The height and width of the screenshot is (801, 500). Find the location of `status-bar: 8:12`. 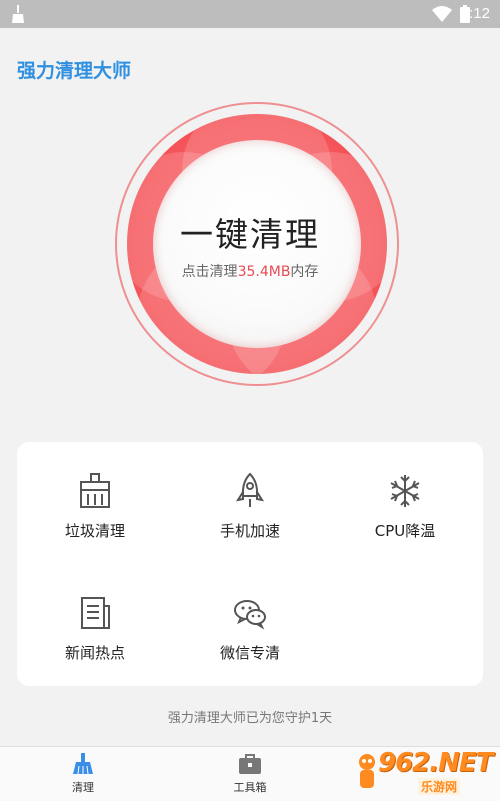

status-bar: 8:12 is located at coordinates (250, 14).